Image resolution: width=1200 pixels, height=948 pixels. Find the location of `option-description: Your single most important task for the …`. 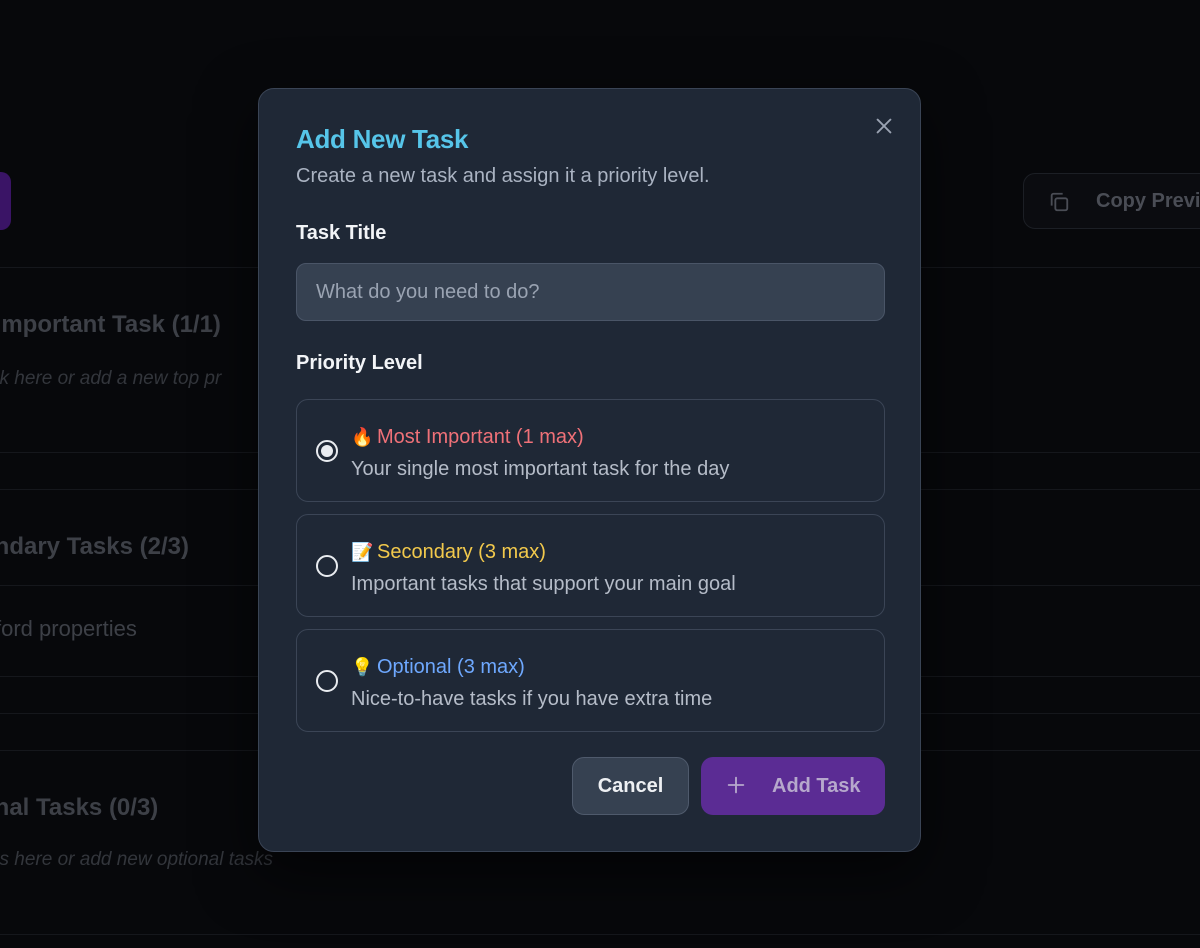

option-description: Your single most important task for the … is located at coordinates (540, 469).